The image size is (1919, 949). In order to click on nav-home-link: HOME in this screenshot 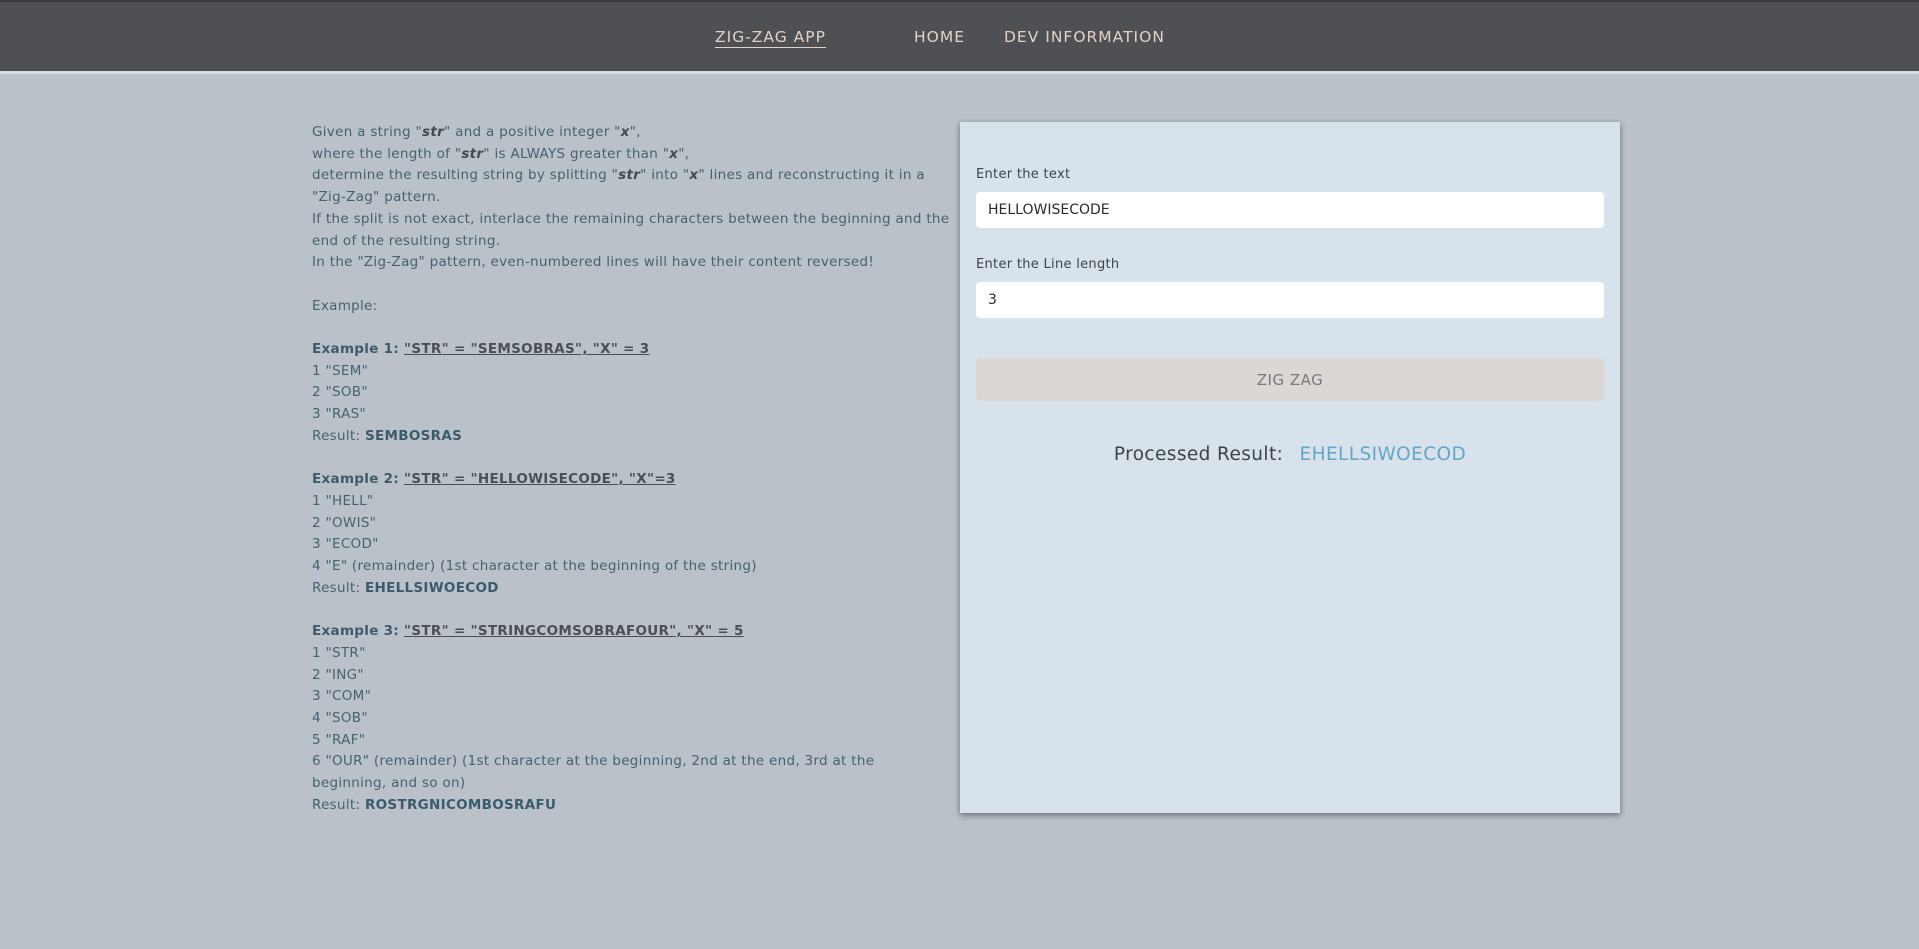, I will do `click(939, 37)`.